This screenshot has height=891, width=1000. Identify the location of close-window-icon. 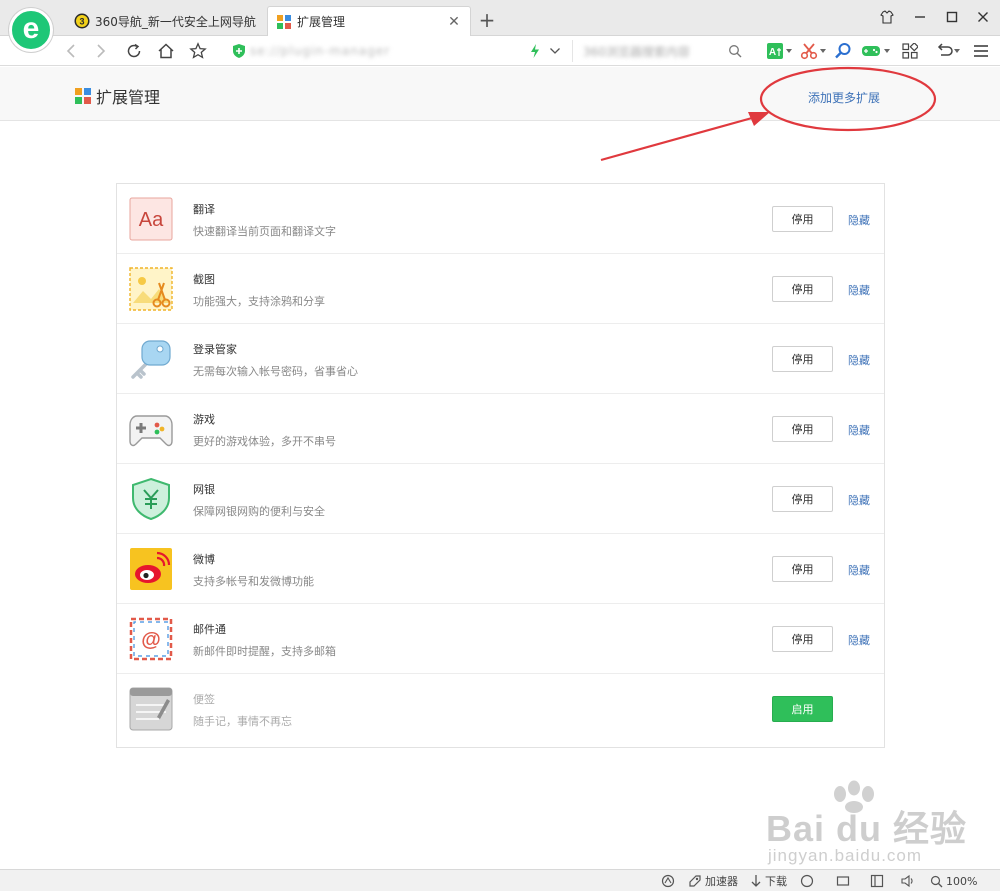
(983, 17).